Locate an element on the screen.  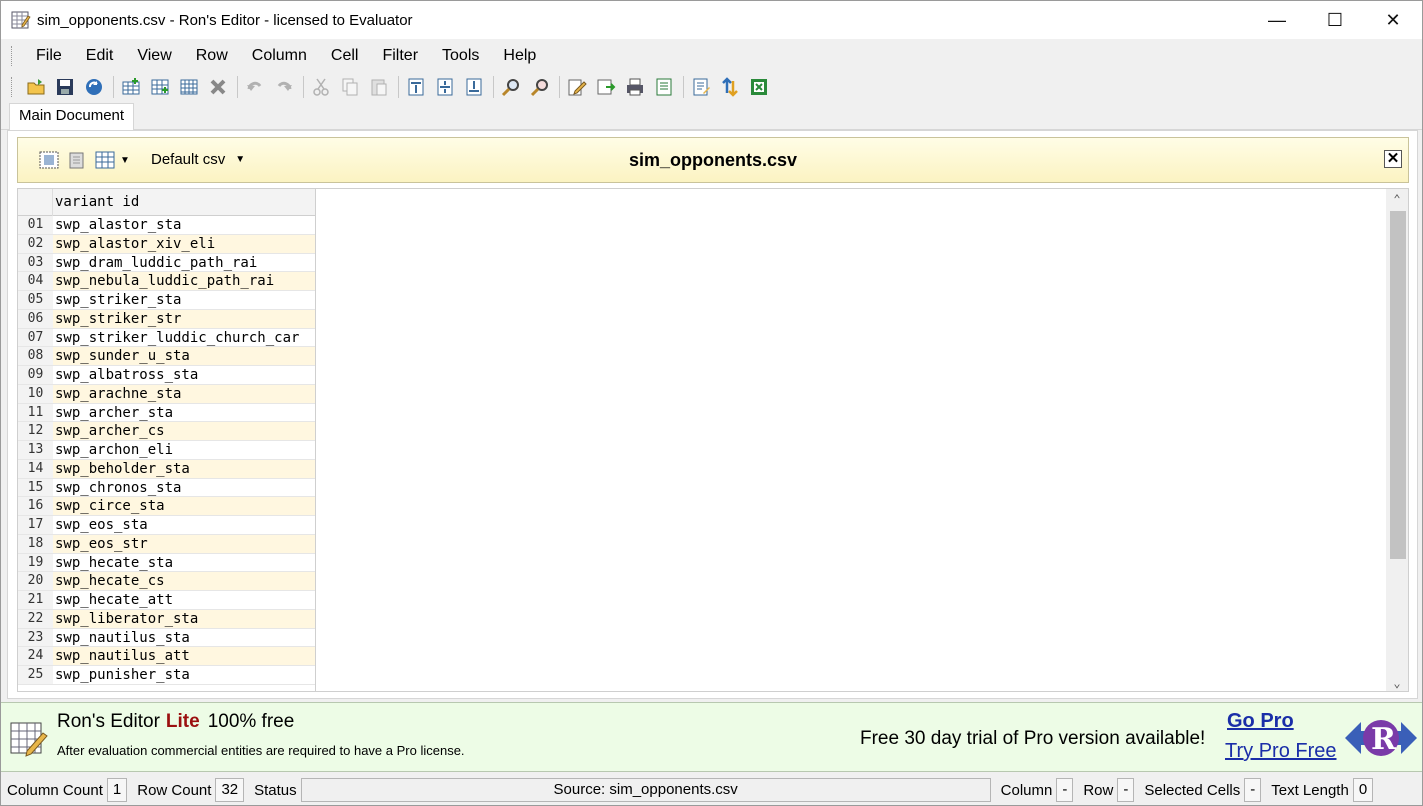
row-number: 04 is located at coordinates (35, 281).